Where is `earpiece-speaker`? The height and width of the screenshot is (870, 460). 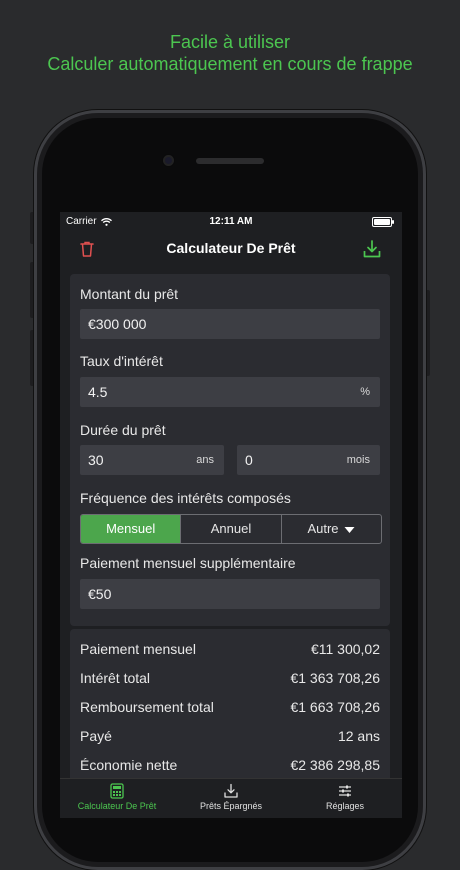
earpiece-speaker is located at coordinates (230, 161).